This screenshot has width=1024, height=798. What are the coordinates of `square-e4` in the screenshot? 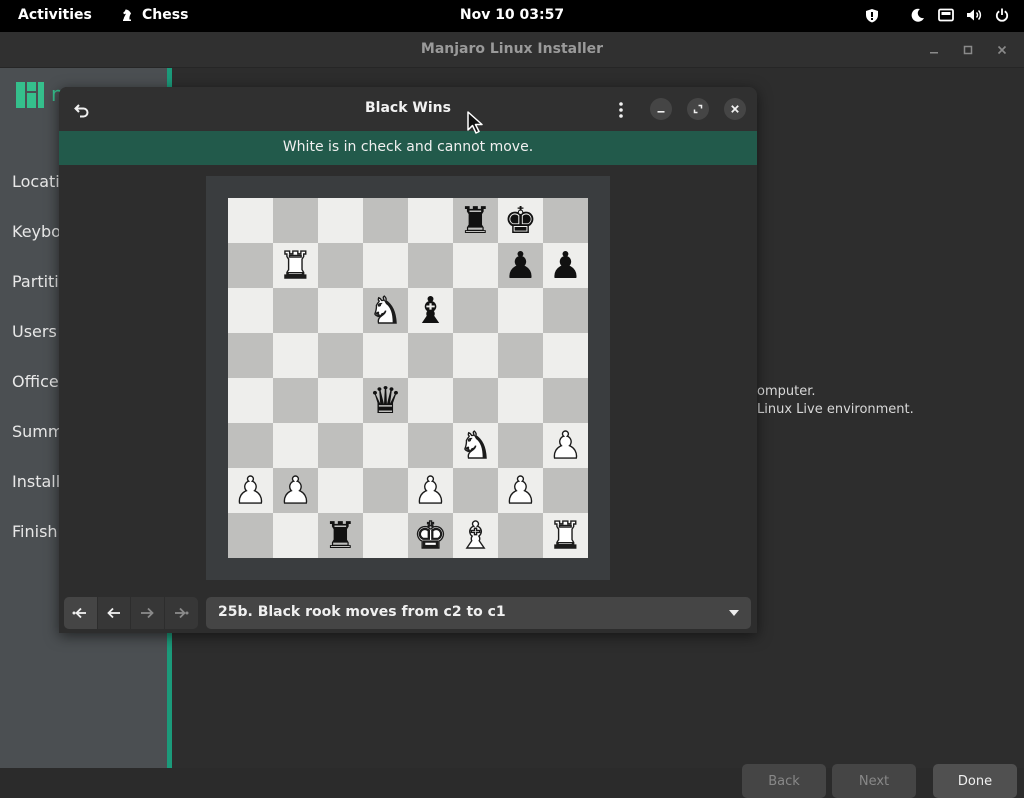 It's located at (430, 400).